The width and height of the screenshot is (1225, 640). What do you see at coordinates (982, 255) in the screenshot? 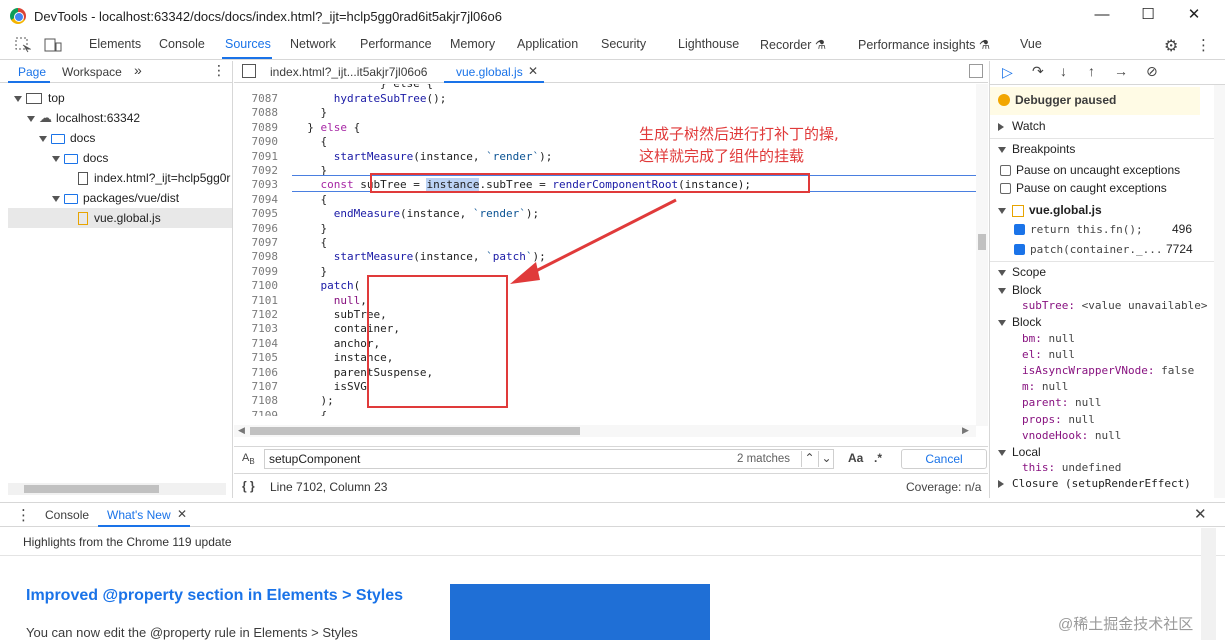
I see `code-vertical-scrollbar` at bounding box center [982, 255].